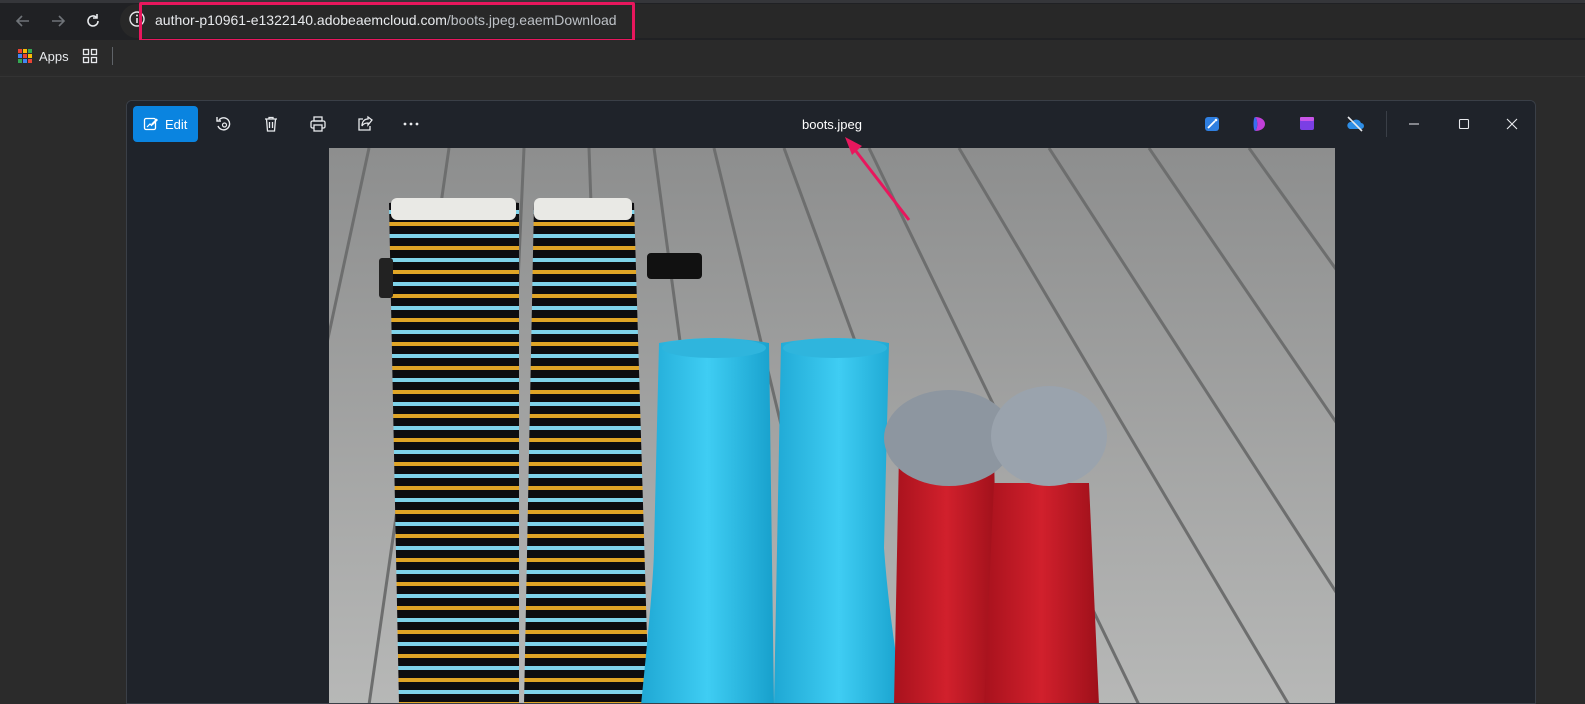 The image size is (1585, 704). I want to click on reload-icon, so click(93, 20).